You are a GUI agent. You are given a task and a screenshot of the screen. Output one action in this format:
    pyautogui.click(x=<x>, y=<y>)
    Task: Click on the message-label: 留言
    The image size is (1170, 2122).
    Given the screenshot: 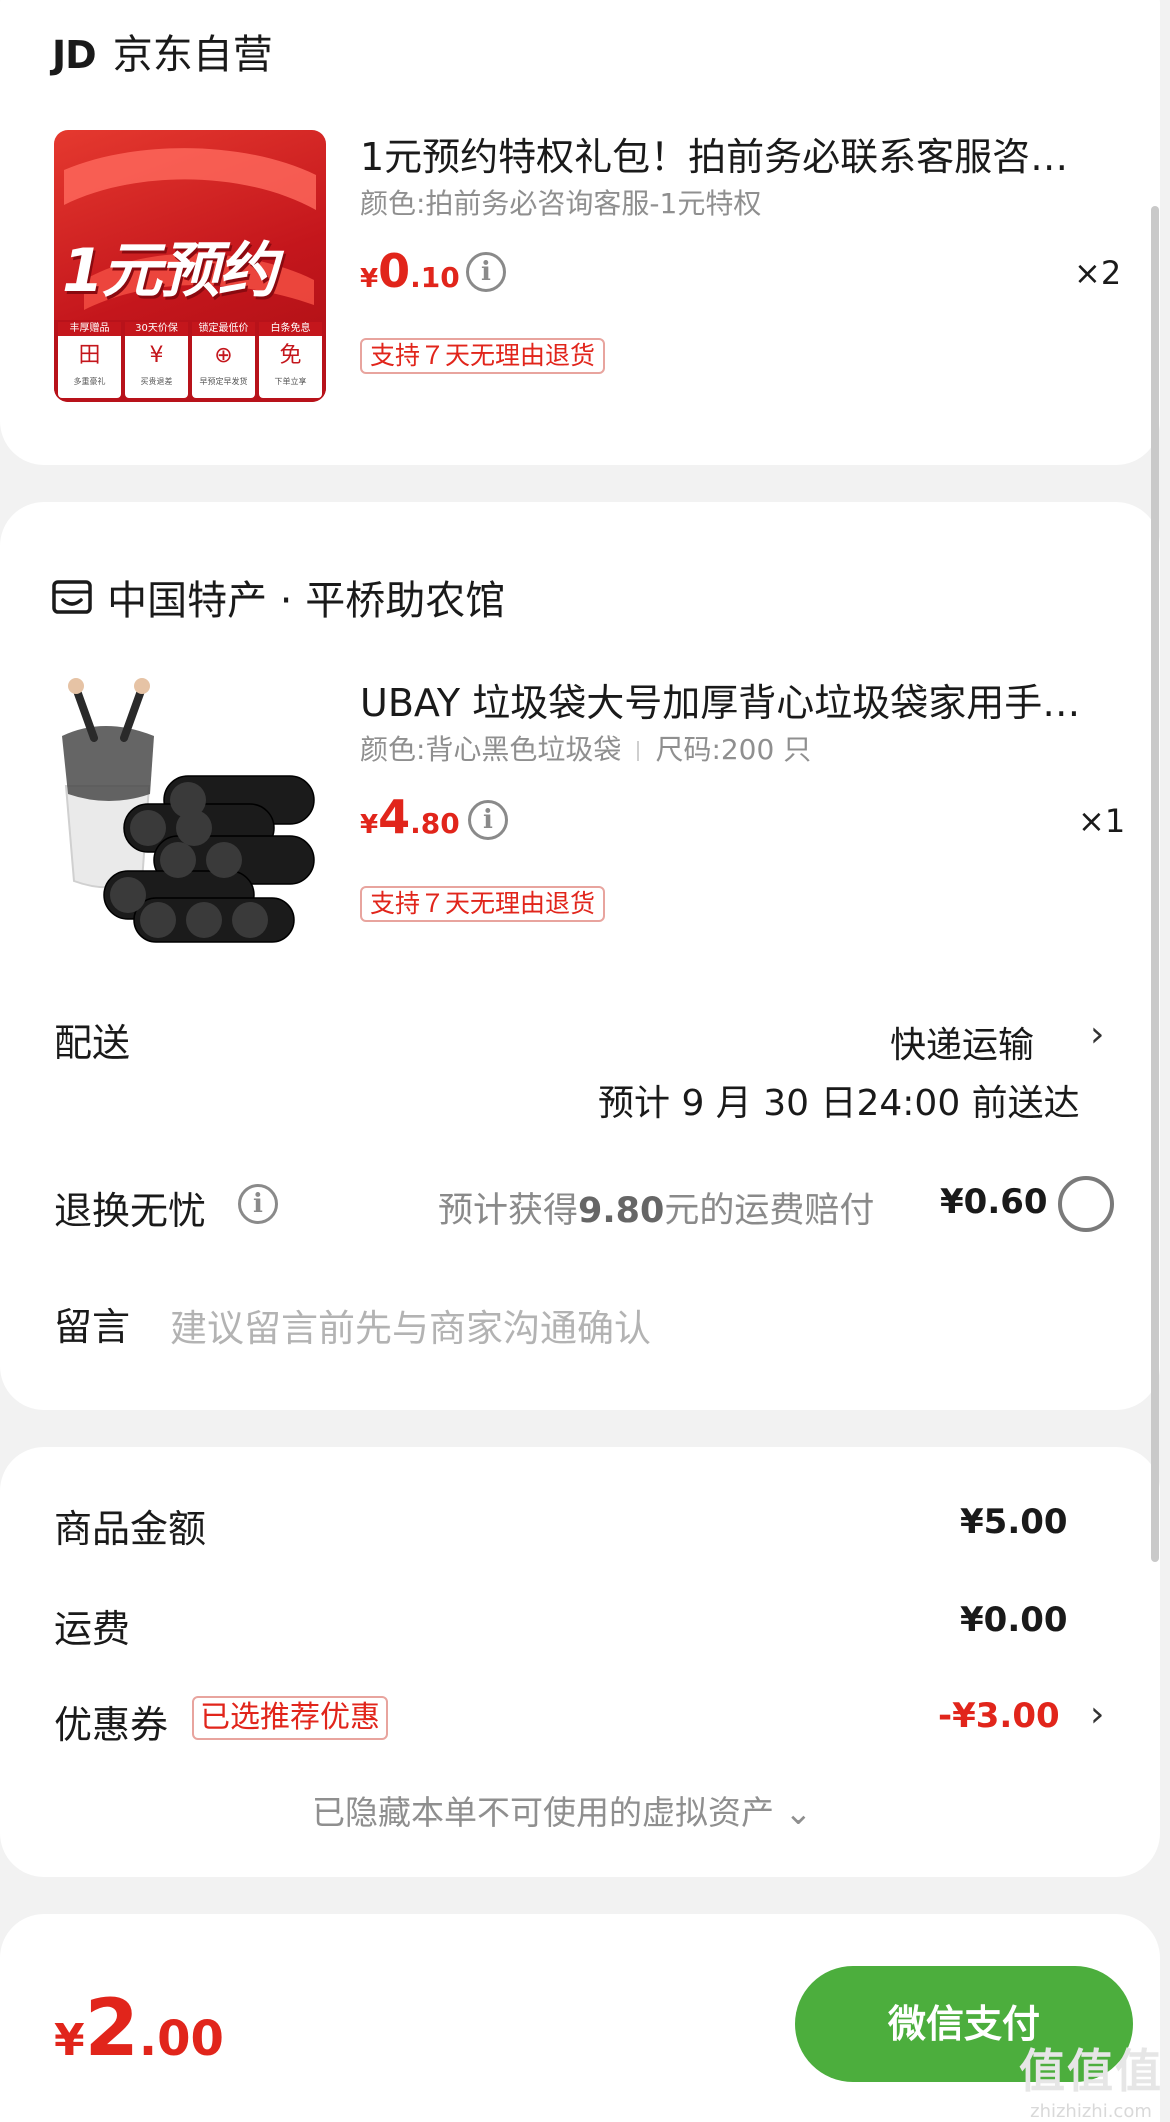 What is the action you would take?
    pyautogui.click(x=92, y=1327)
    